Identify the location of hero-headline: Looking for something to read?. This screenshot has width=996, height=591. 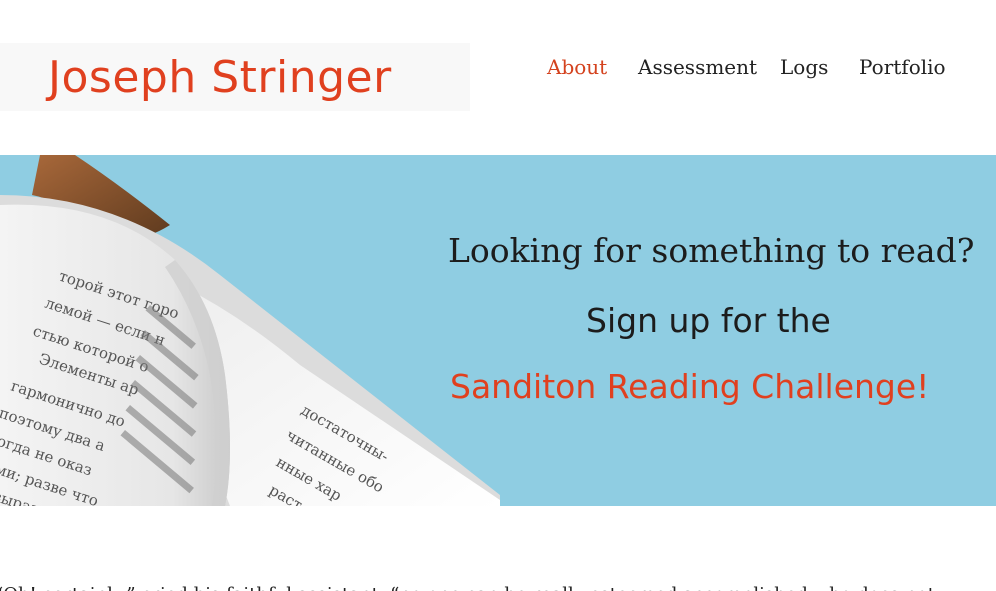
(711, 250).